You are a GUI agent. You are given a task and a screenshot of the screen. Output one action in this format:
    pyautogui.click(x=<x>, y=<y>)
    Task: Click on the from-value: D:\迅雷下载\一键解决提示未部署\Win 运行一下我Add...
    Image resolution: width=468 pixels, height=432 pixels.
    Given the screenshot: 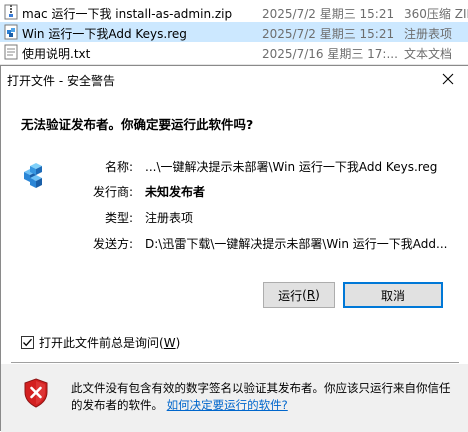 What is the action you would take?
    pyautogui.click(x=296, y=244)
    